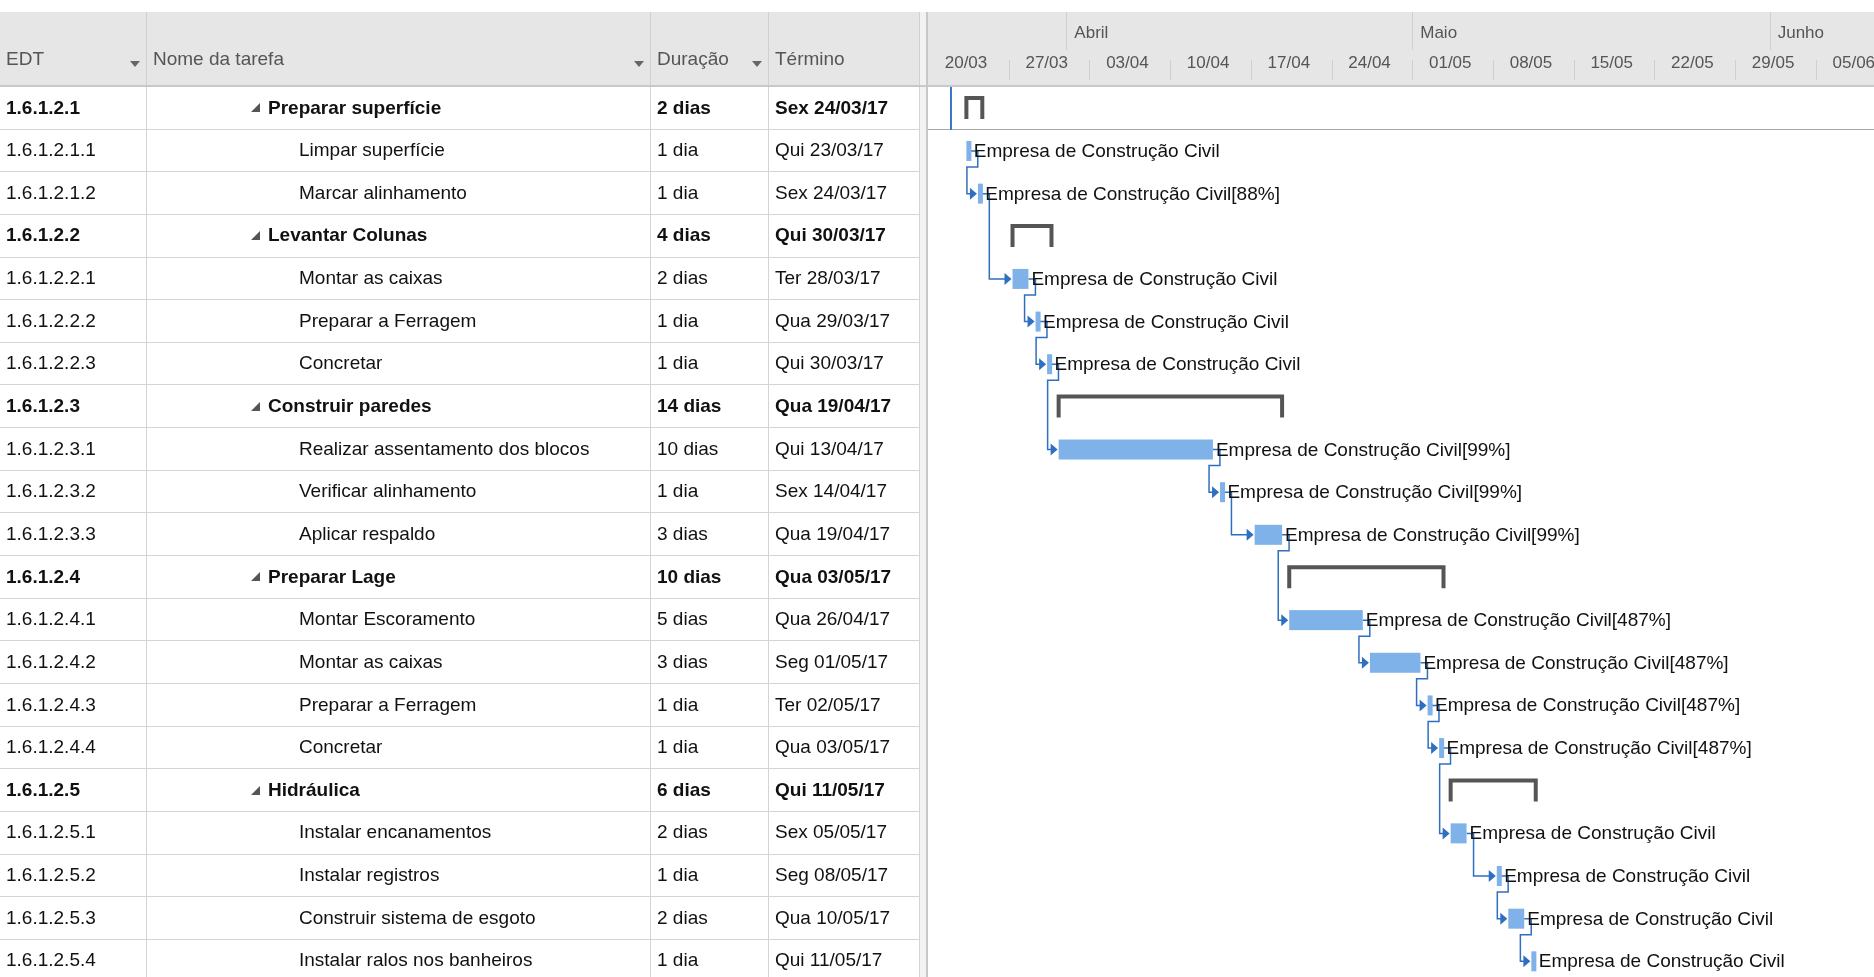 The image size is (1874, 977). Describe the element at coordinates (73, 620) in the screenshot. I see `wbs-cell: 1.6.1.2.4.1` at that location.